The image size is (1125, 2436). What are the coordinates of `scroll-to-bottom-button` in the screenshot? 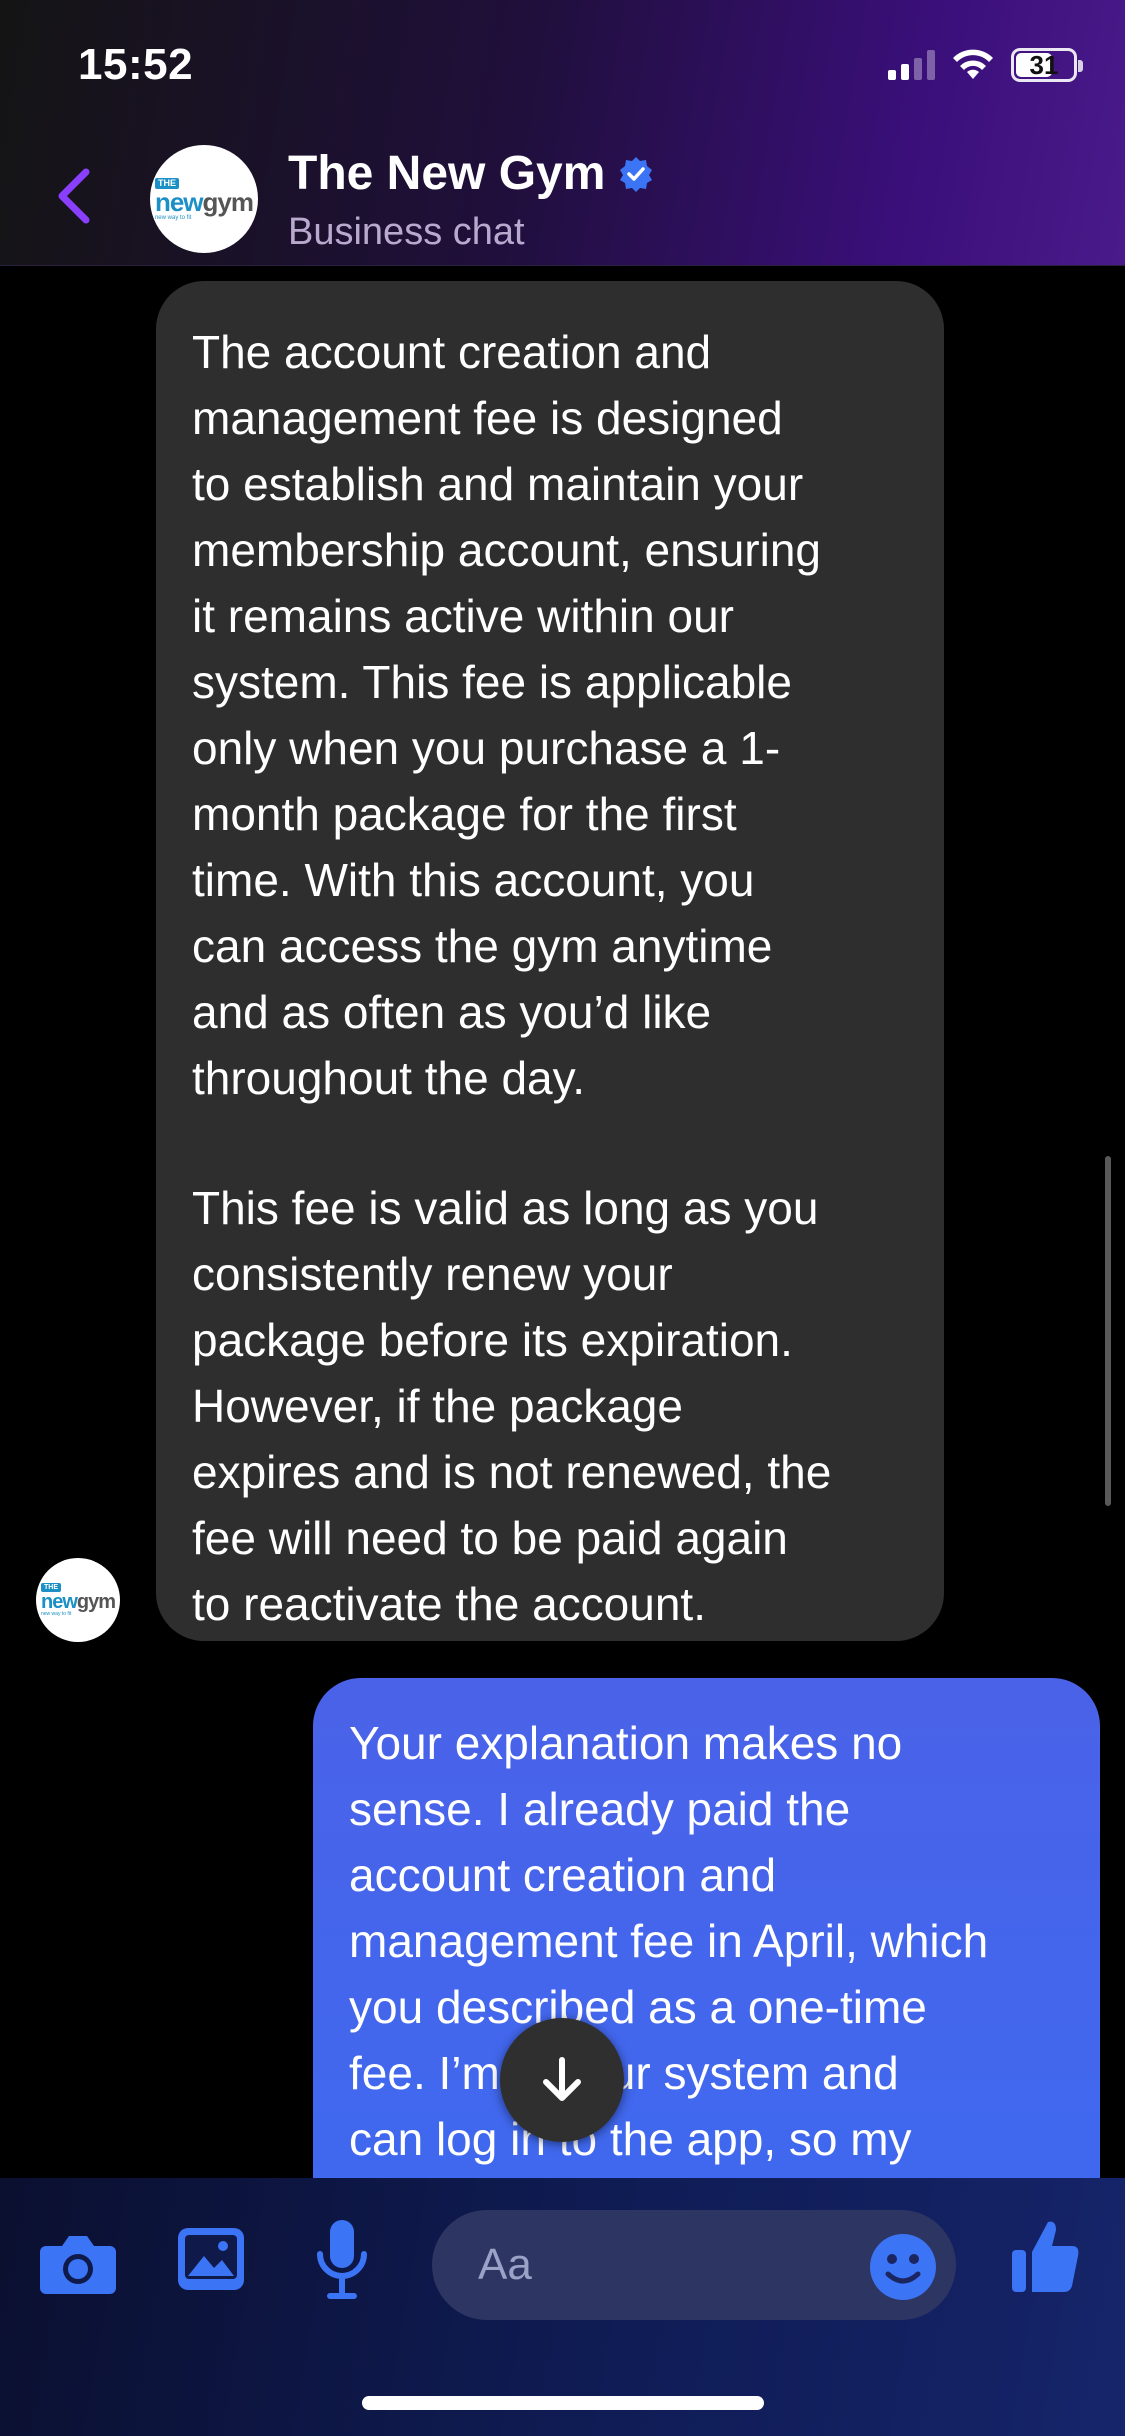 It's located at (562, 2080).